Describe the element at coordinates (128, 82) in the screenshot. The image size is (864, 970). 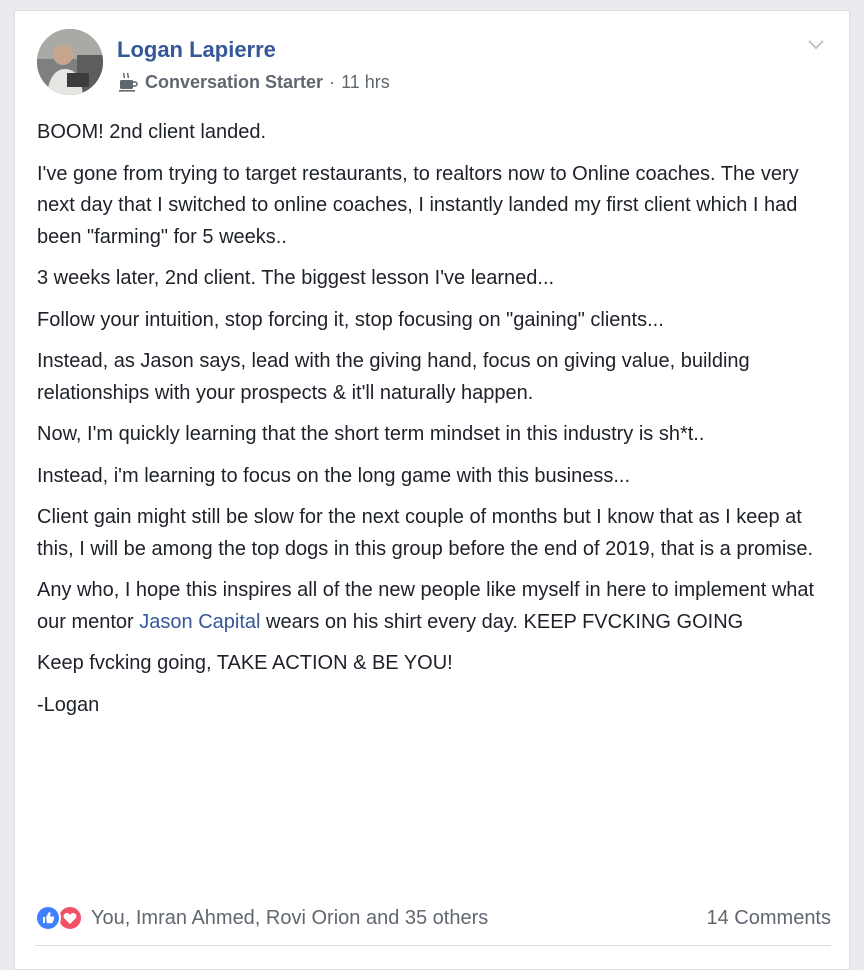
I see `coffee-cup-icon` at that location.